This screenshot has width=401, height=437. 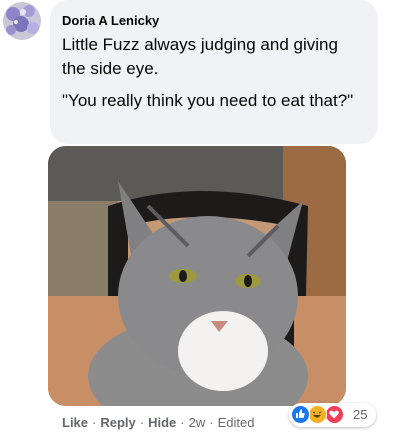 I want to click on comment-actions: Like · Reply · Hide · 2w · Edited, so click(x=158, y=422).